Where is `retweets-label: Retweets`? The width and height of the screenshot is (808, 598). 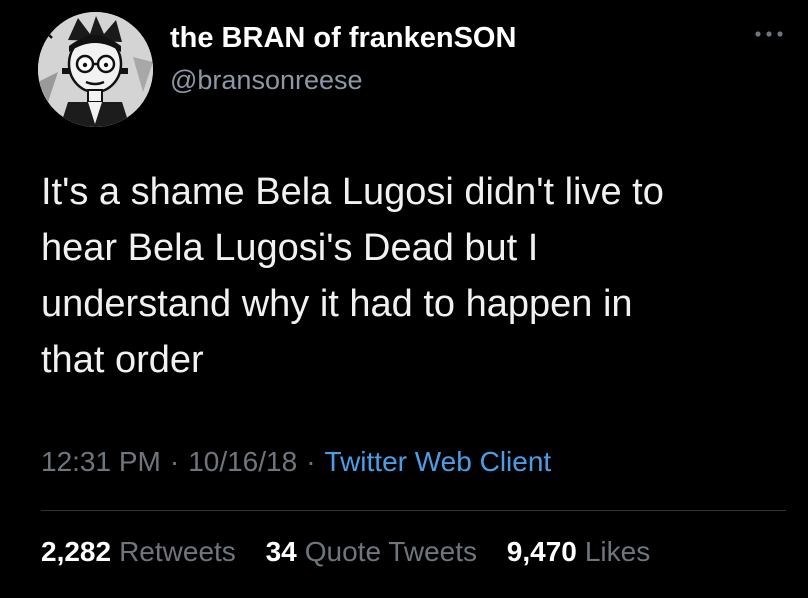
retweets-label: Retweets is located at coordinates (177, 551).